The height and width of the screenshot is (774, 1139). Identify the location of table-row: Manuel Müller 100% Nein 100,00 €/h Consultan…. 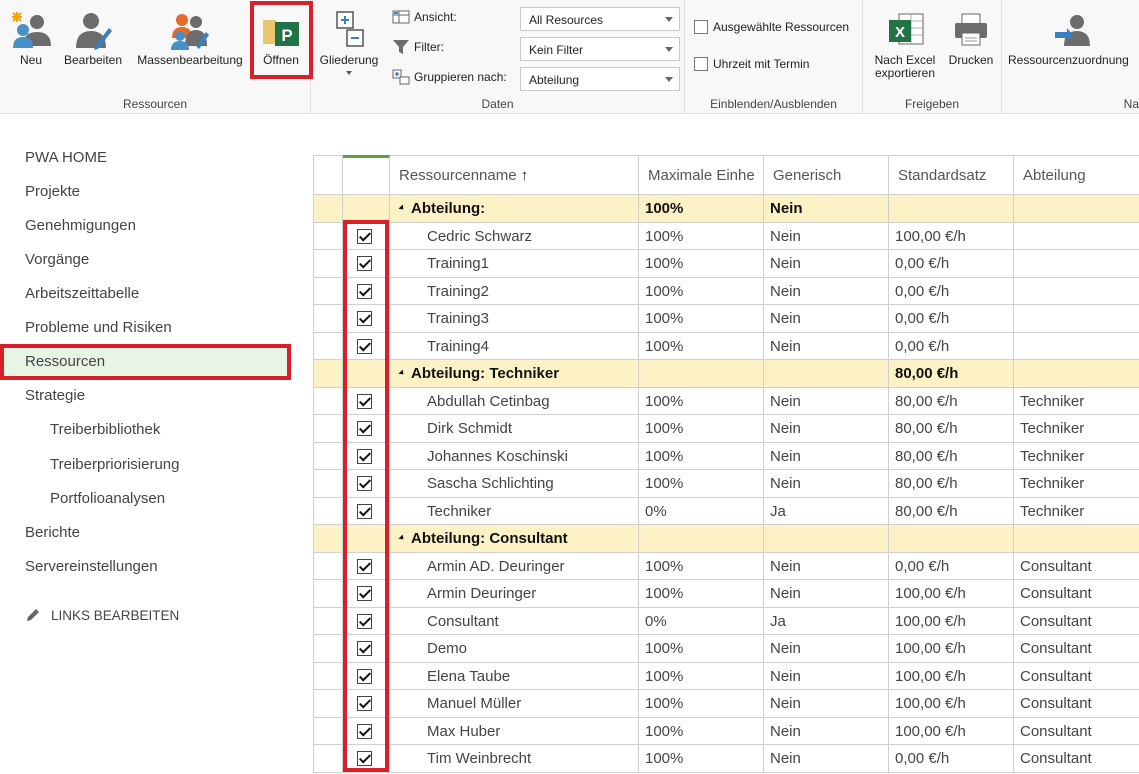
(726, 704).